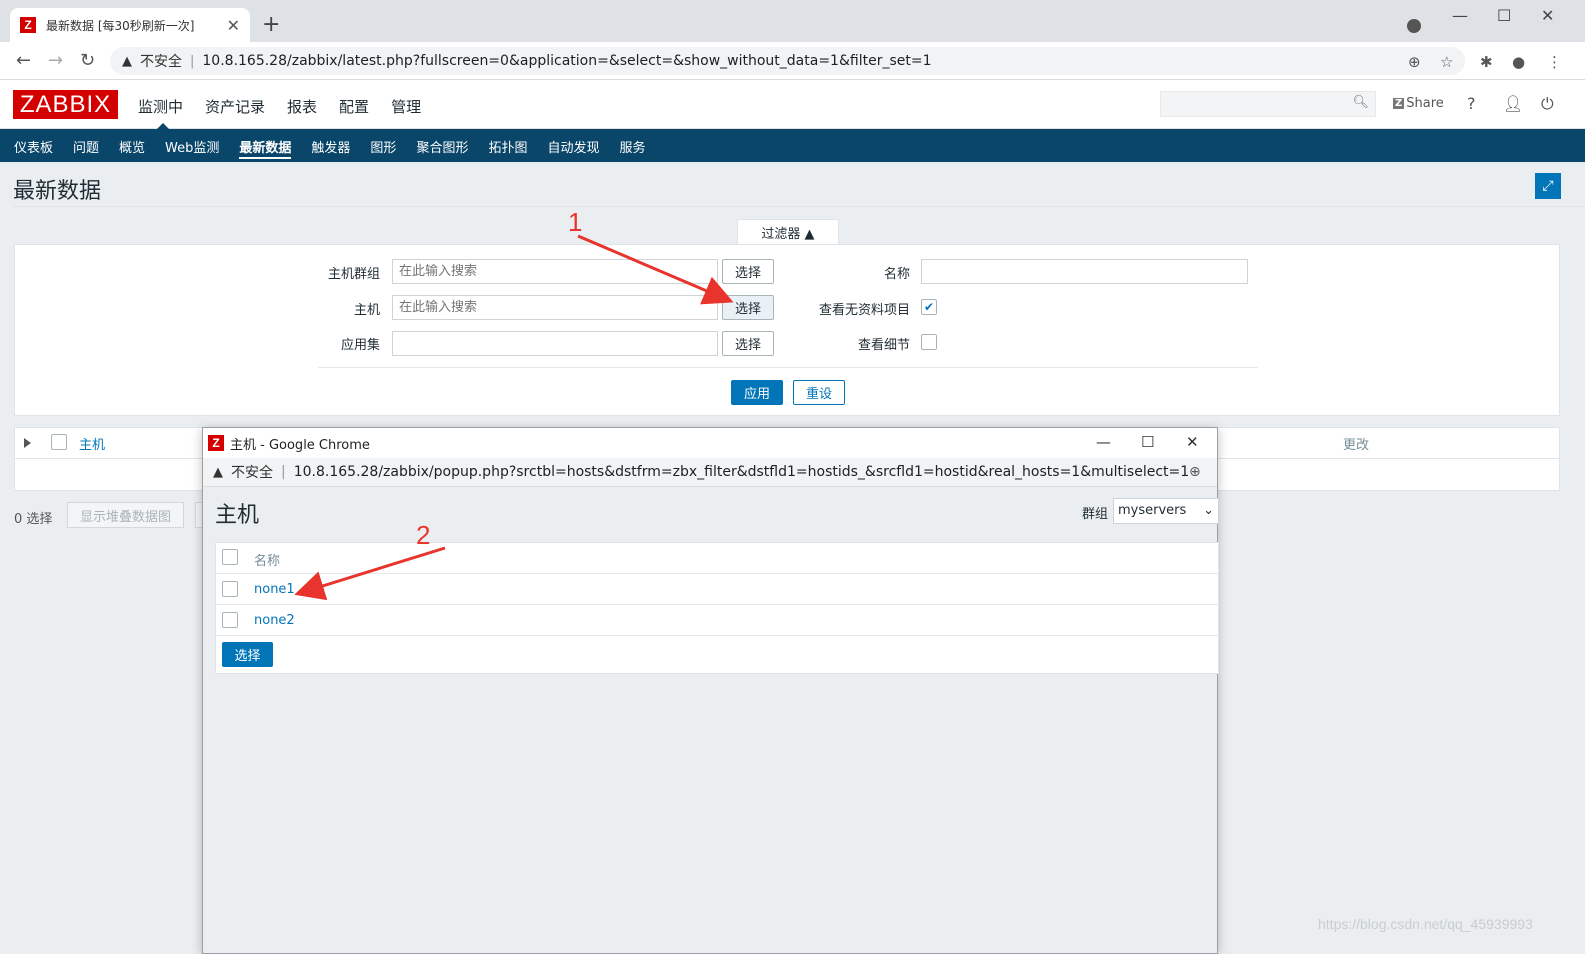 This screenshot has width=1585, height=954. Describe the element at coordinates (514, 417) in the screenshot. I see `annotation-arrows` at that location.